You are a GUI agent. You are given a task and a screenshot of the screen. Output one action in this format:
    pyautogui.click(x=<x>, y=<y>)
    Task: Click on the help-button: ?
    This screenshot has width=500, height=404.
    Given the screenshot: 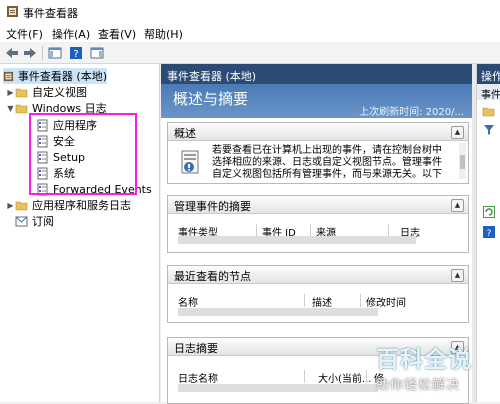 What is the action you would take?
    pyautogui.click(x=76, y=53)
    